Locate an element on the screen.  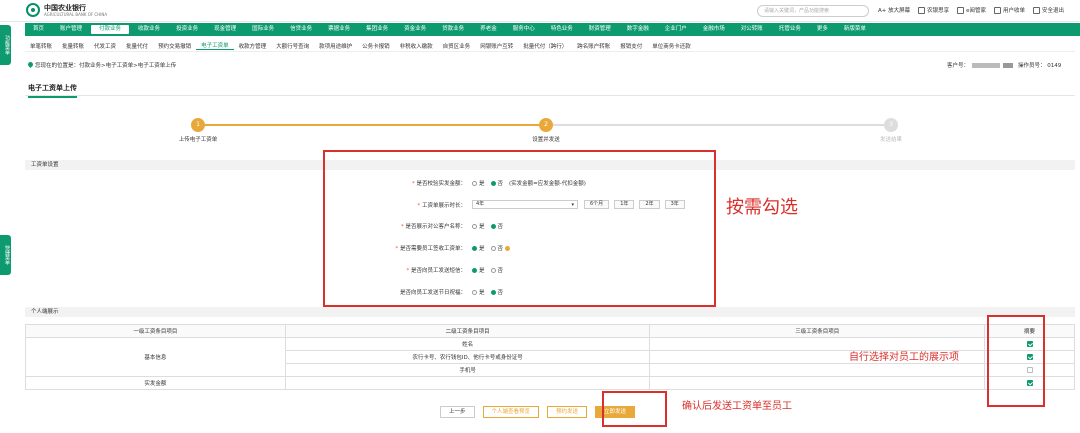
masked-customer-id-tail is located at coordinates (1008, 65).